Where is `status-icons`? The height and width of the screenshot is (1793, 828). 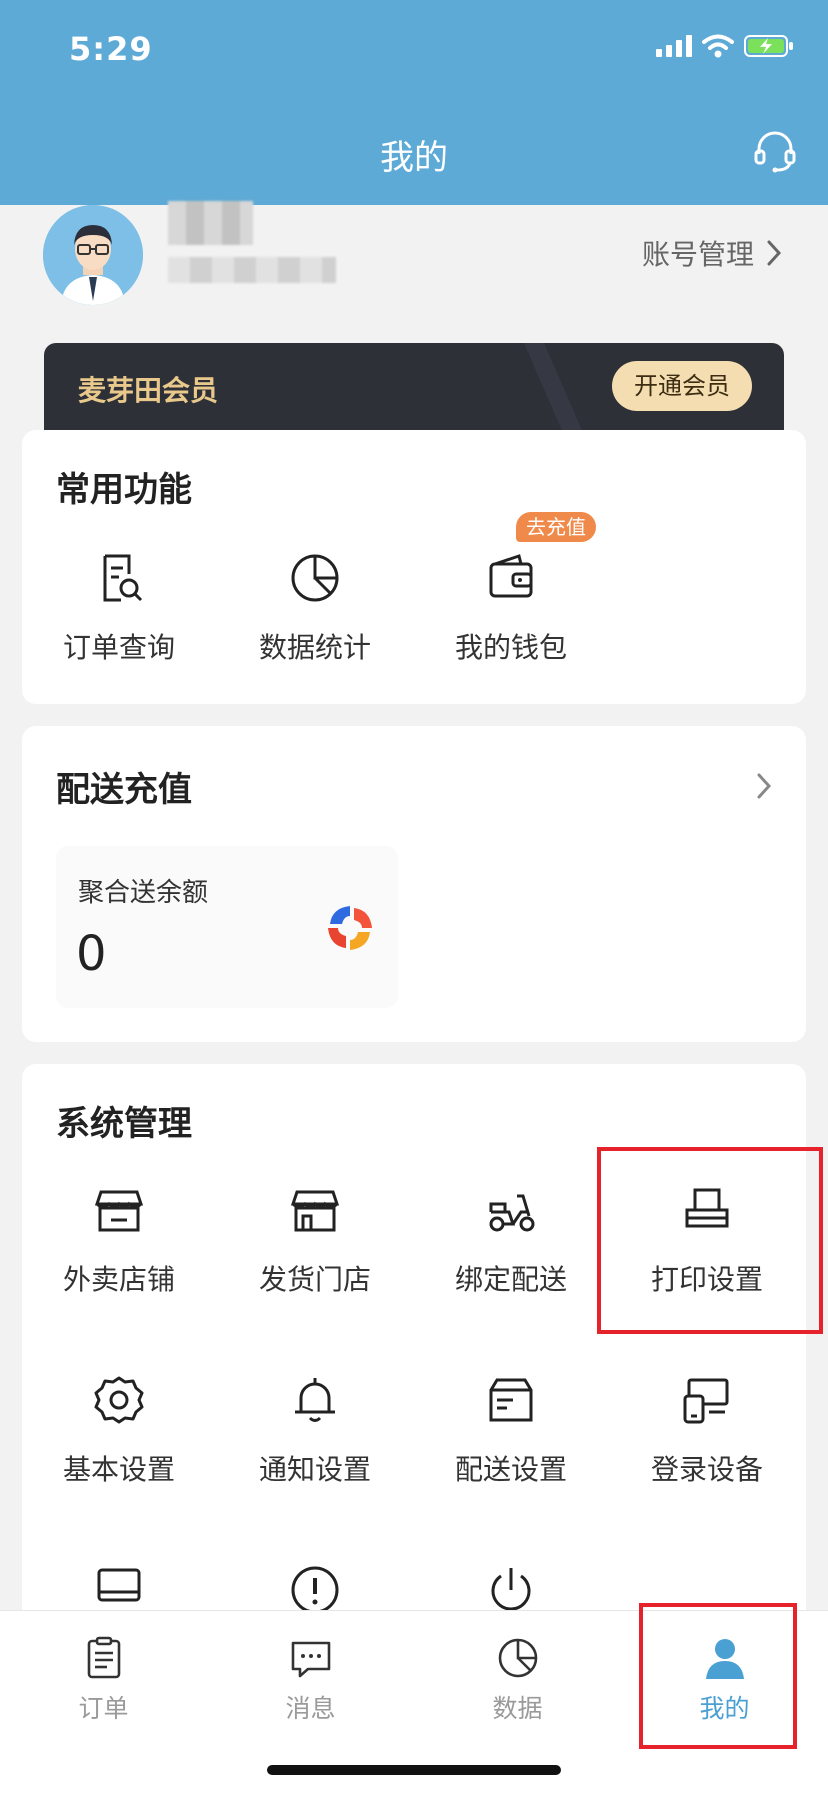 status-icons is located at coordinates (725, 46).